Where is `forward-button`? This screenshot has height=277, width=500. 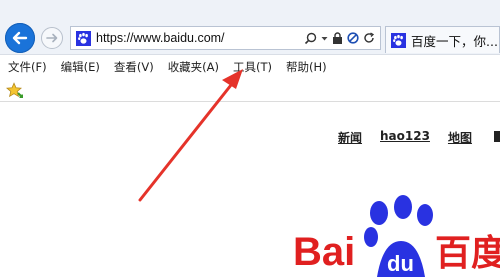 forward-button is located at coordinates (52, 38).